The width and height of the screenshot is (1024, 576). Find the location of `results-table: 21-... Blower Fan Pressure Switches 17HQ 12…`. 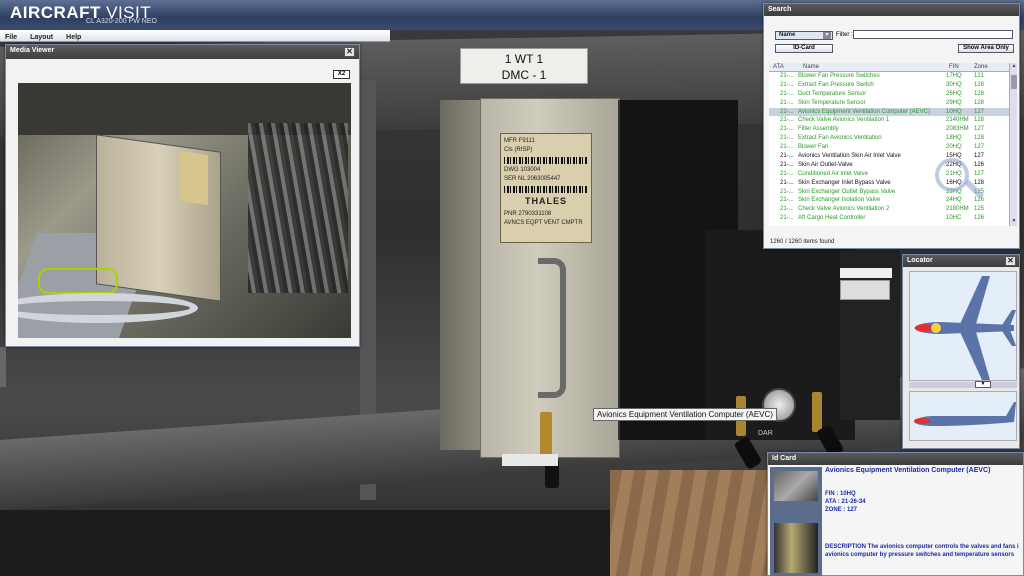

results-table: 21-... Blower Fan Pressure Switches 17HQ 12… is located at coordinates (889, 149).